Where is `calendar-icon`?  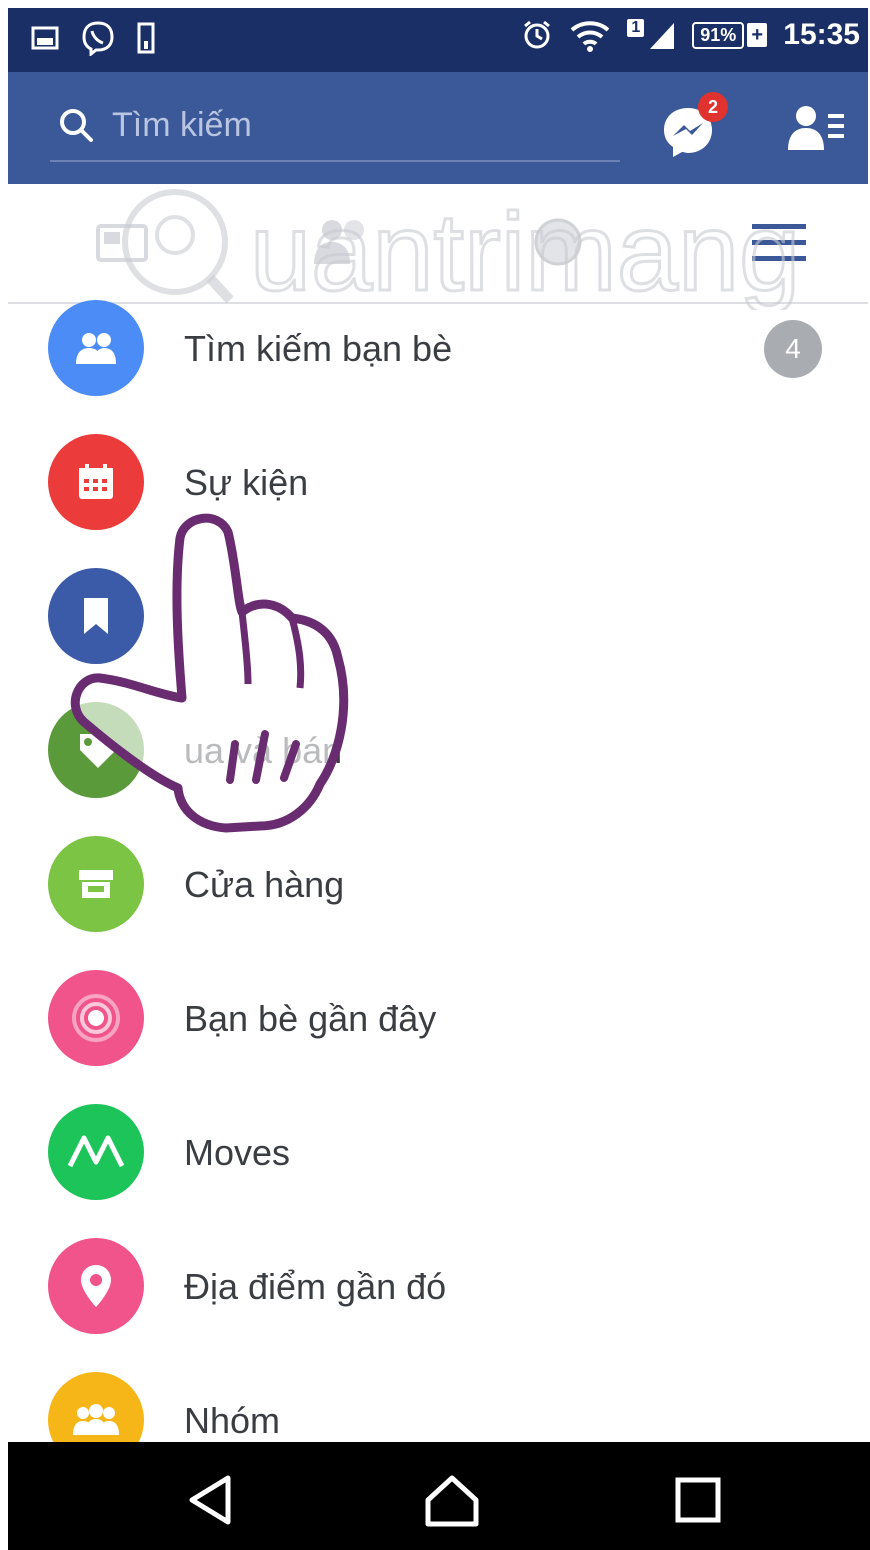 calendar-icon is located at coordinates (96, 482).